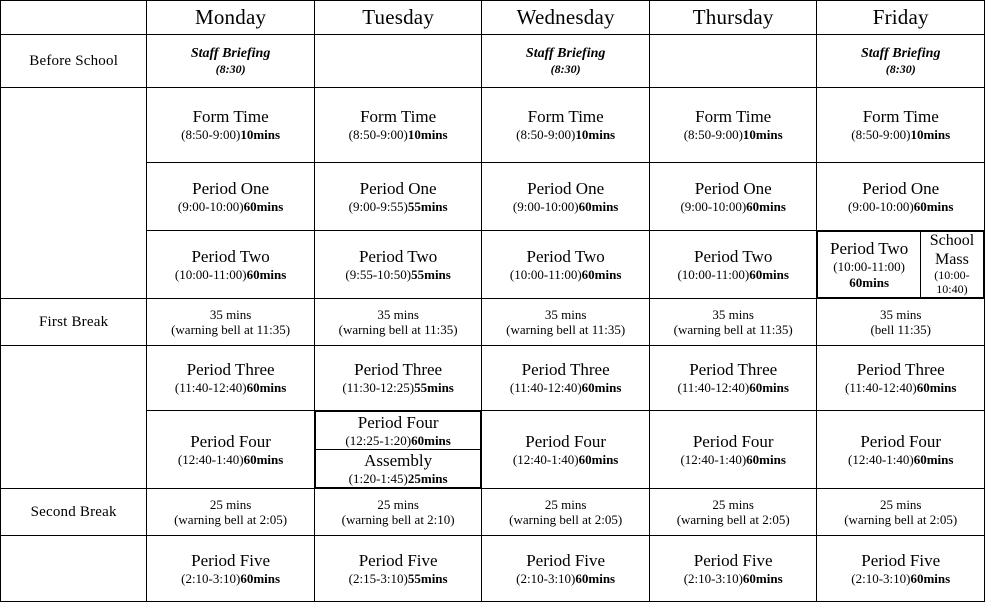  What do you see at coordinates (427, 135) in the screenshot?
I see `activity-duration: 10mins` at bounding box center [427, 135].